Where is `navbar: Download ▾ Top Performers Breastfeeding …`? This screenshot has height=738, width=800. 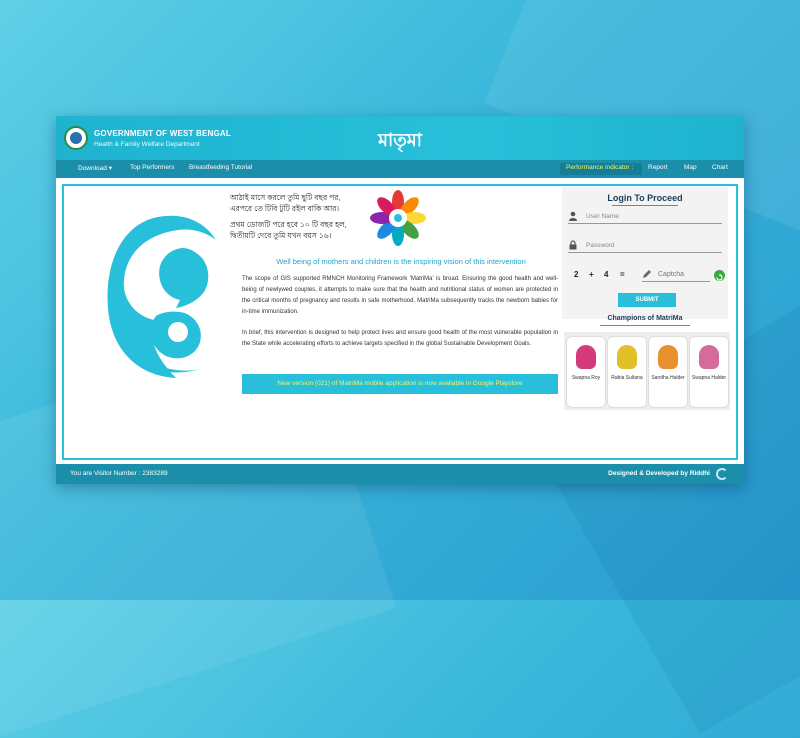
navbar: Download ▾ Top Performers Breastfeeding … is located at coordinates (400, 169).